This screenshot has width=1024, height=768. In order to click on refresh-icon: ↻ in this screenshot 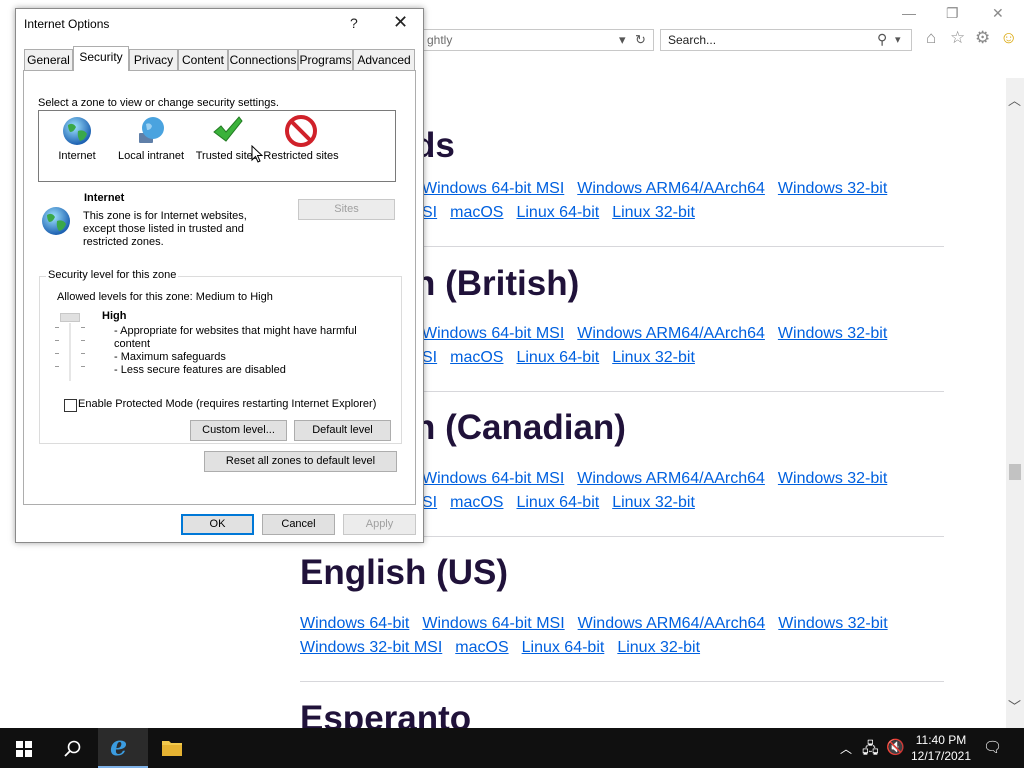, I will do `click(640, 40)`.